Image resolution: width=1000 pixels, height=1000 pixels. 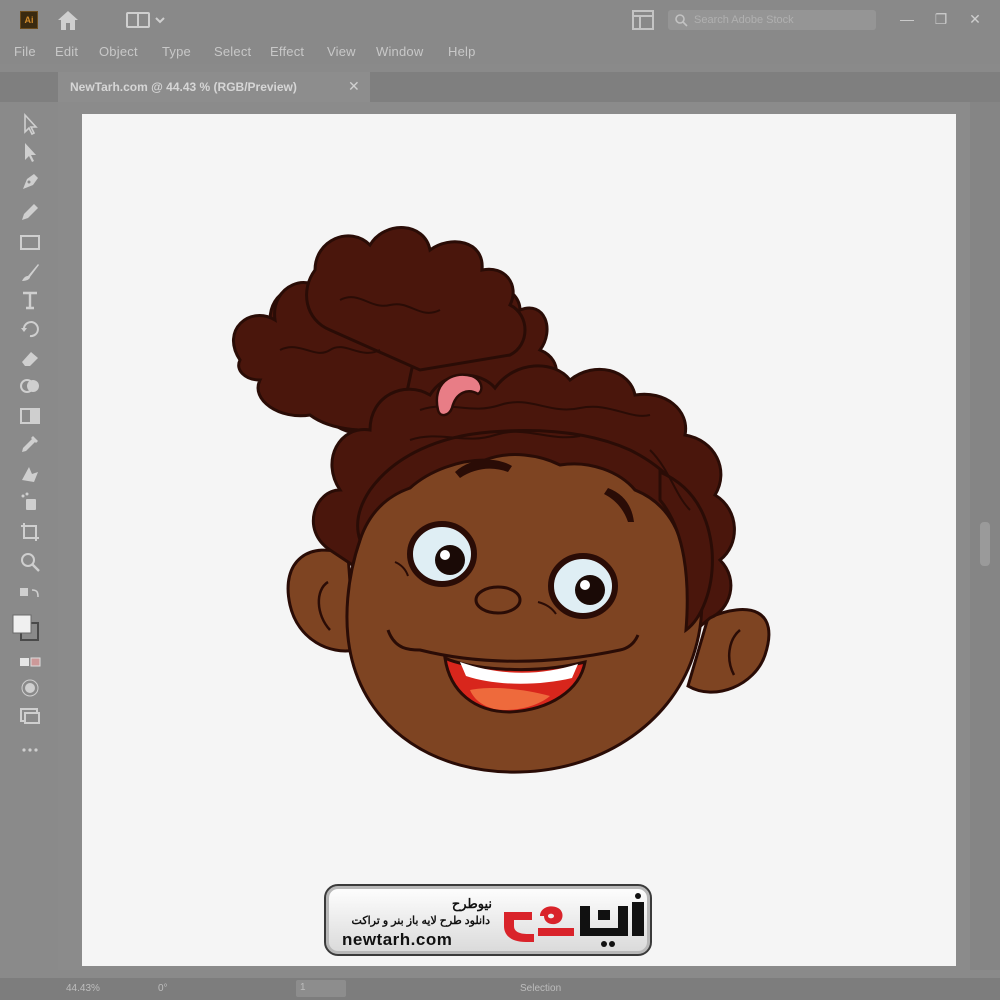 I want to click on fill-stroke-swatches-icon, so click(x=26, y=628).